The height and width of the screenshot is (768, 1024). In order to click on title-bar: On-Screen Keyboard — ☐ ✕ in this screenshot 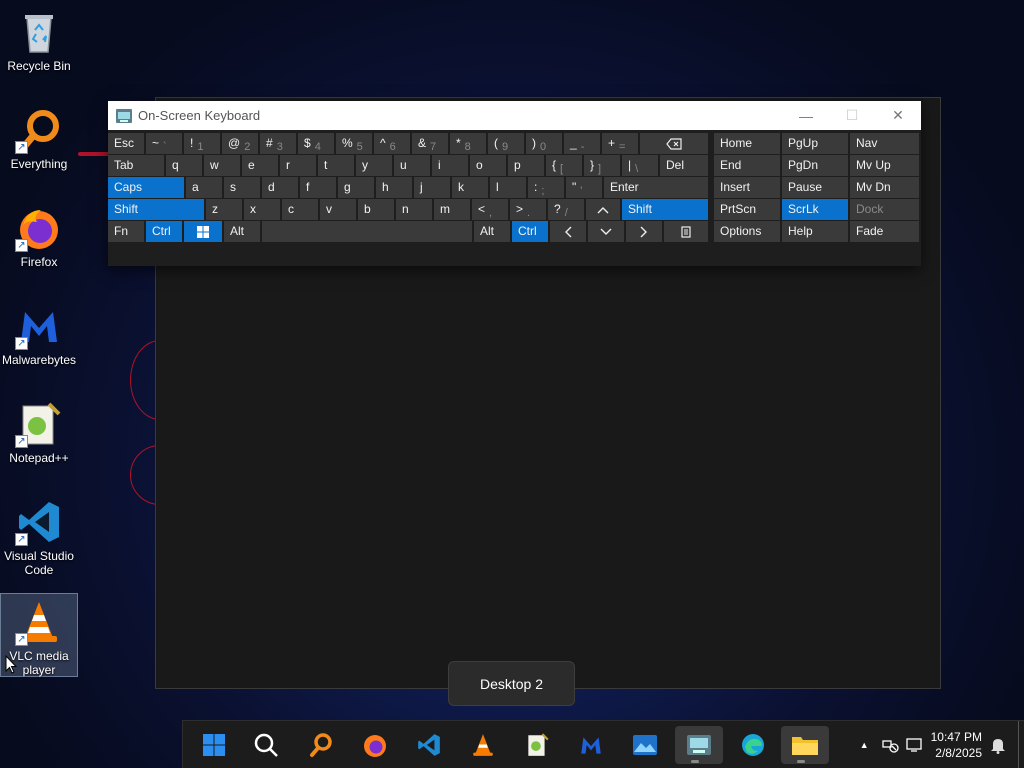, I will do `click(514, 115)`.